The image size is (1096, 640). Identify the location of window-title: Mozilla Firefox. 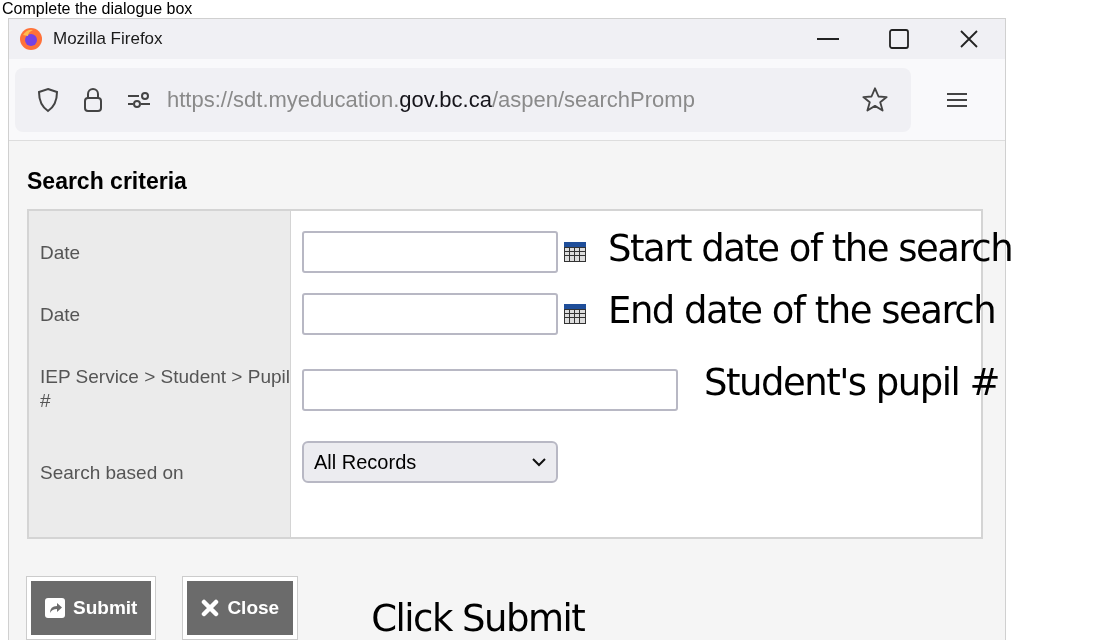
(108, 39).